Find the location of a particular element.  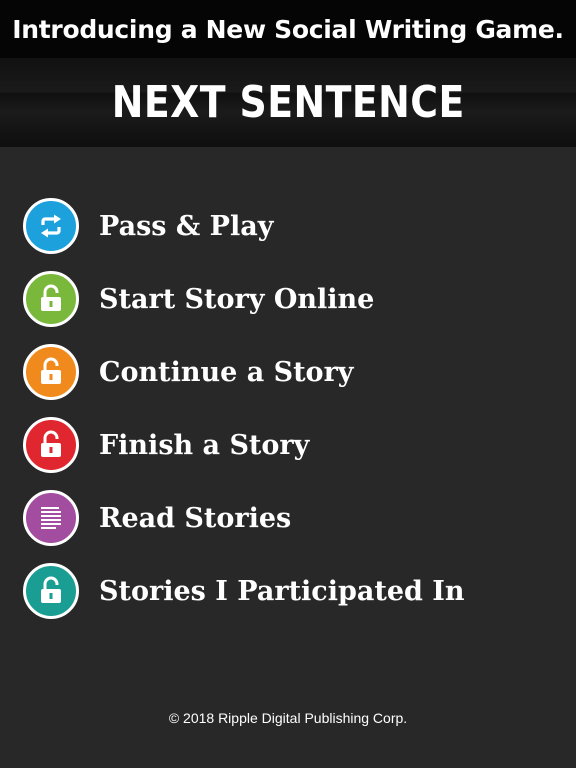

banner-text: Introducing a New Social Writing Game. is located at coordinates (288, 29).